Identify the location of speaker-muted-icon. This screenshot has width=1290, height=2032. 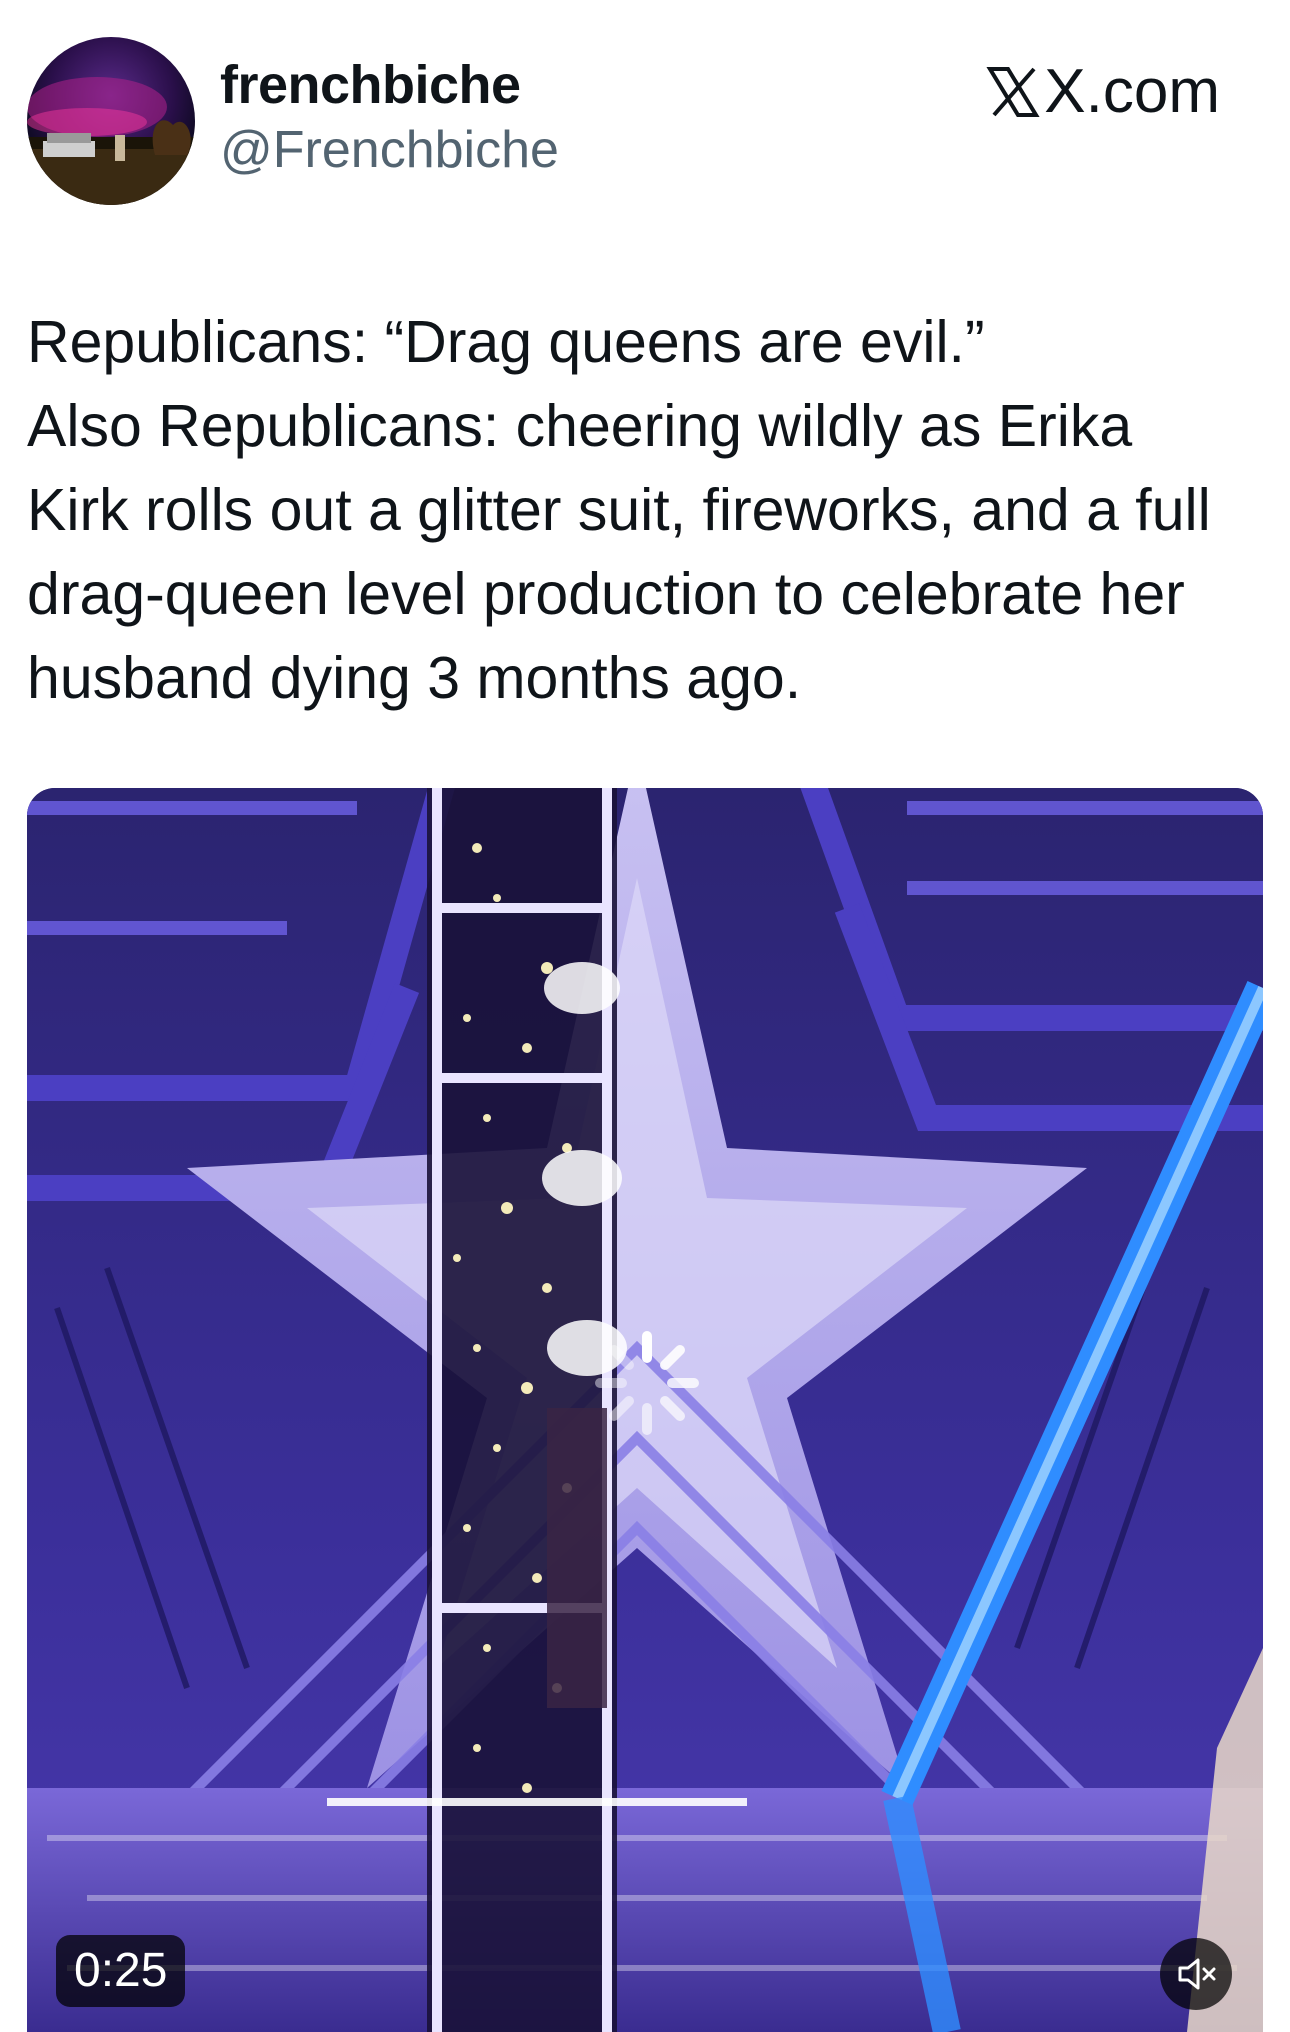
(1197, 1974).